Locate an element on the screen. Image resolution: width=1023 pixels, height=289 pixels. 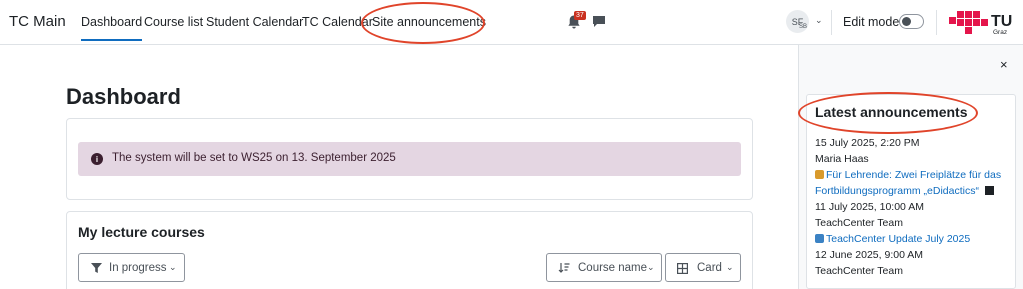
sort-dropdown: Course name ⌄ is located at coordinates (604, 267).